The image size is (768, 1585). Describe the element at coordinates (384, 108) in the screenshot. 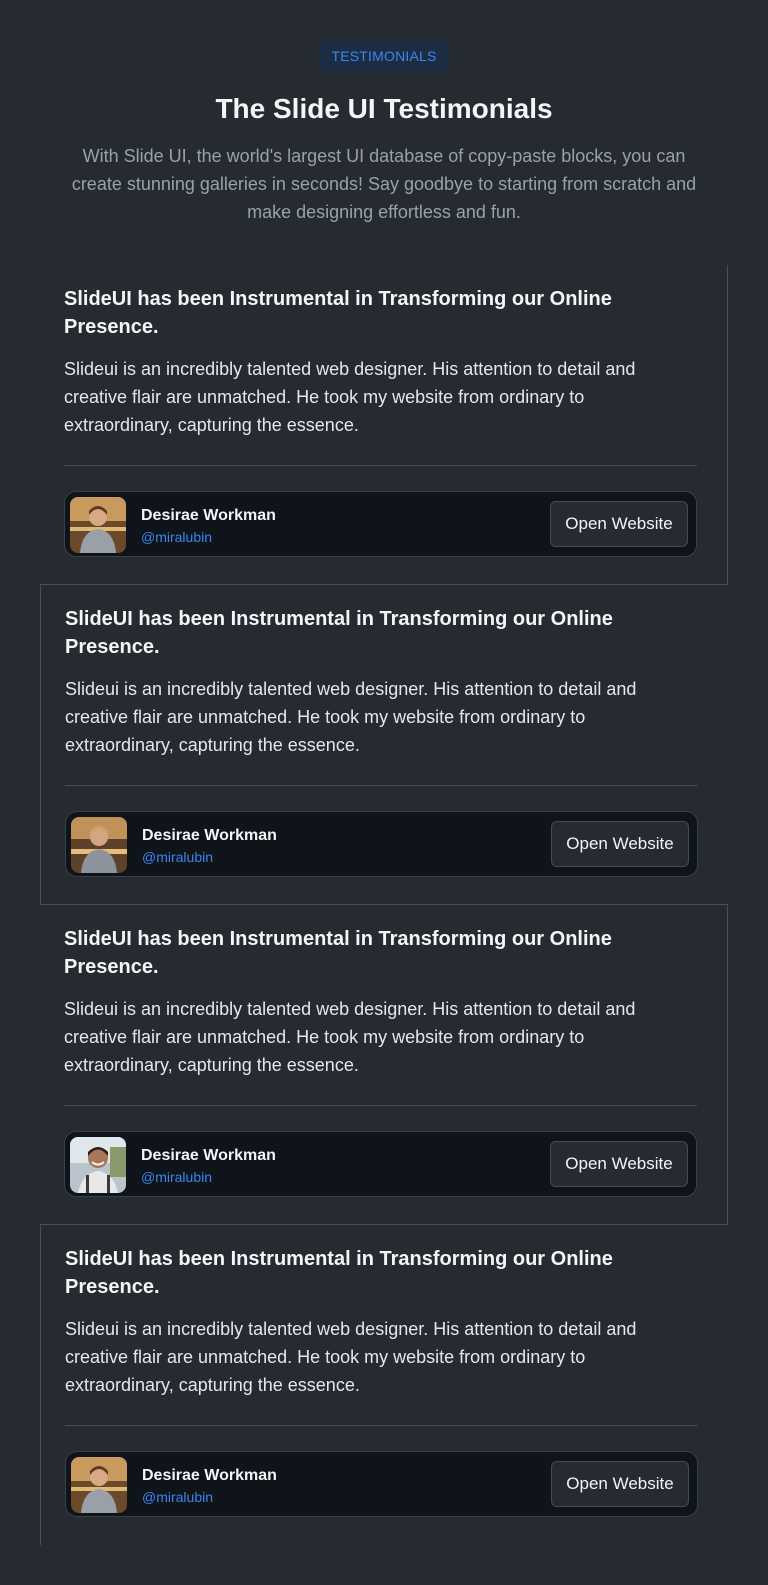

I see `page-title: The Slide UI Testimonials` at that location.